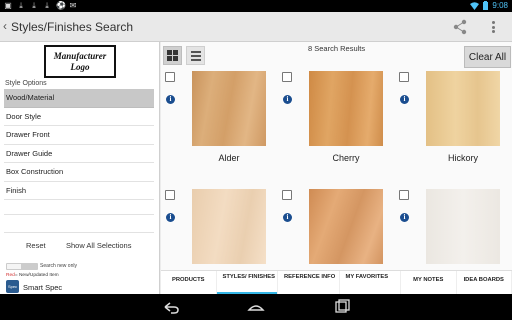  I want to click on smart-spec-label: Smart Spec, so click(43, 287).